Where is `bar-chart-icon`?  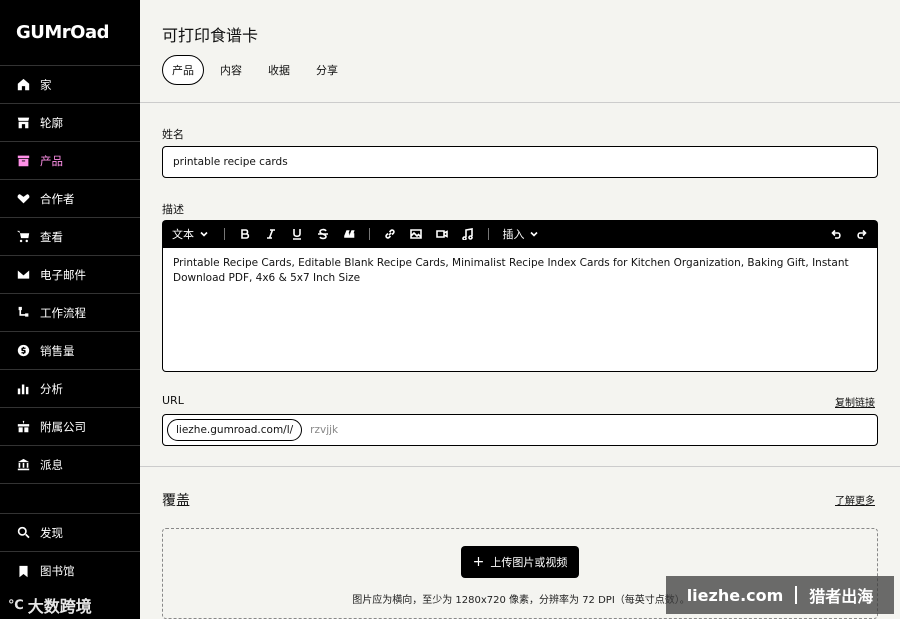
bar-chart-icon is located at coordinates (23, 389).